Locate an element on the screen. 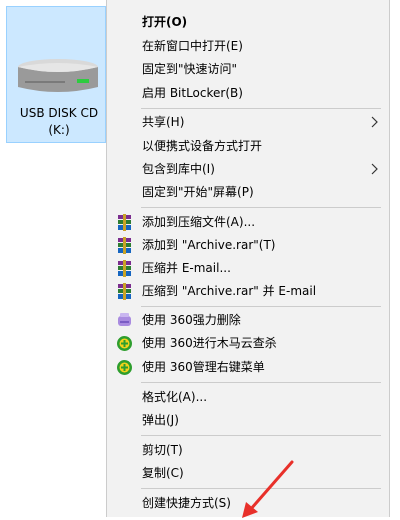 The image size is (400, 520). menu-item-label: 在新窗口中打开(E) is located at coordinates (192, 46).